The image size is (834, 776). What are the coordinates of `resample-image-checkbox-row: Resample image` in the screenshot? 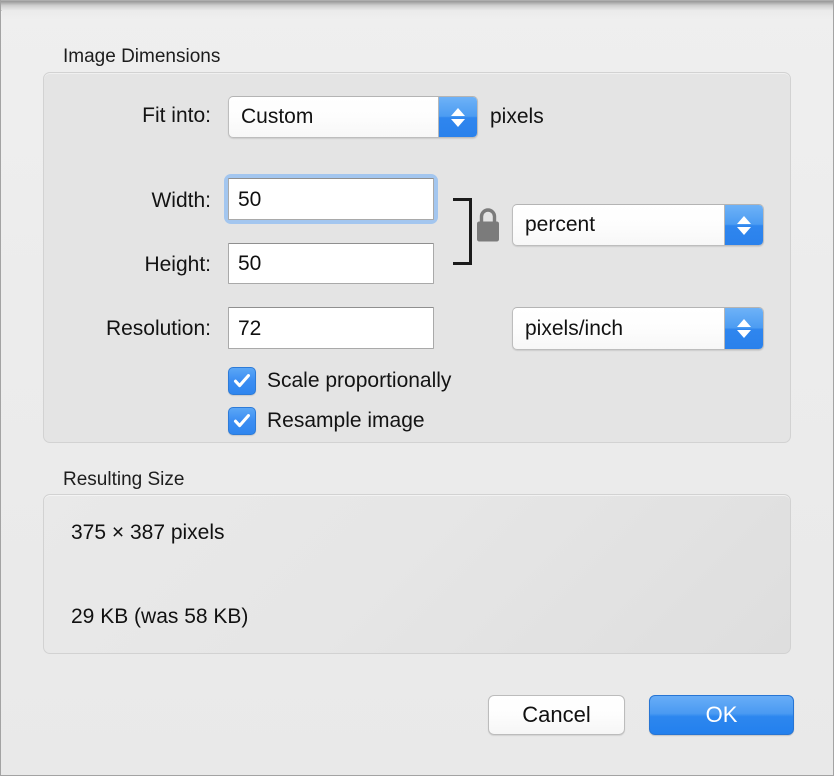 It's located at (326, 421).